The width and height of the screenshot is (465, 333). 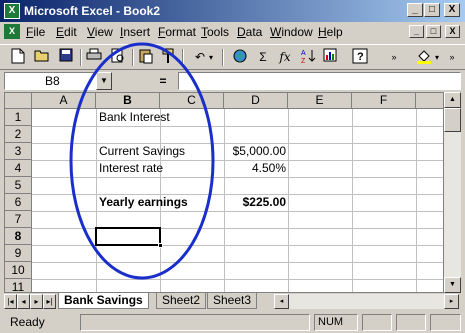 I want to click on doc-close-button: X, so click(x=452, y=31).